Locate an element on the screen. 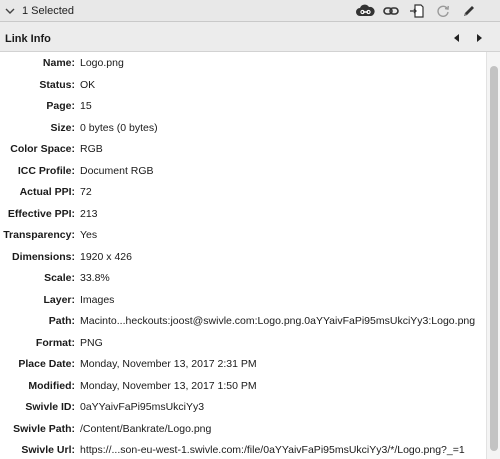 The image size is (500, 459). info-row-status: Status: OK is located at coordinates (243, 85).